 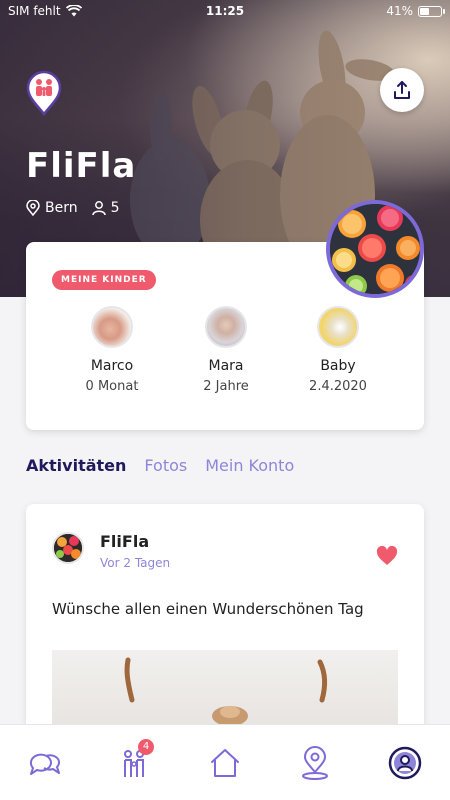 What do you see at coordinates (33, 208) in the screenshot?
I see `location-icon` at bounding box center [33, 208].